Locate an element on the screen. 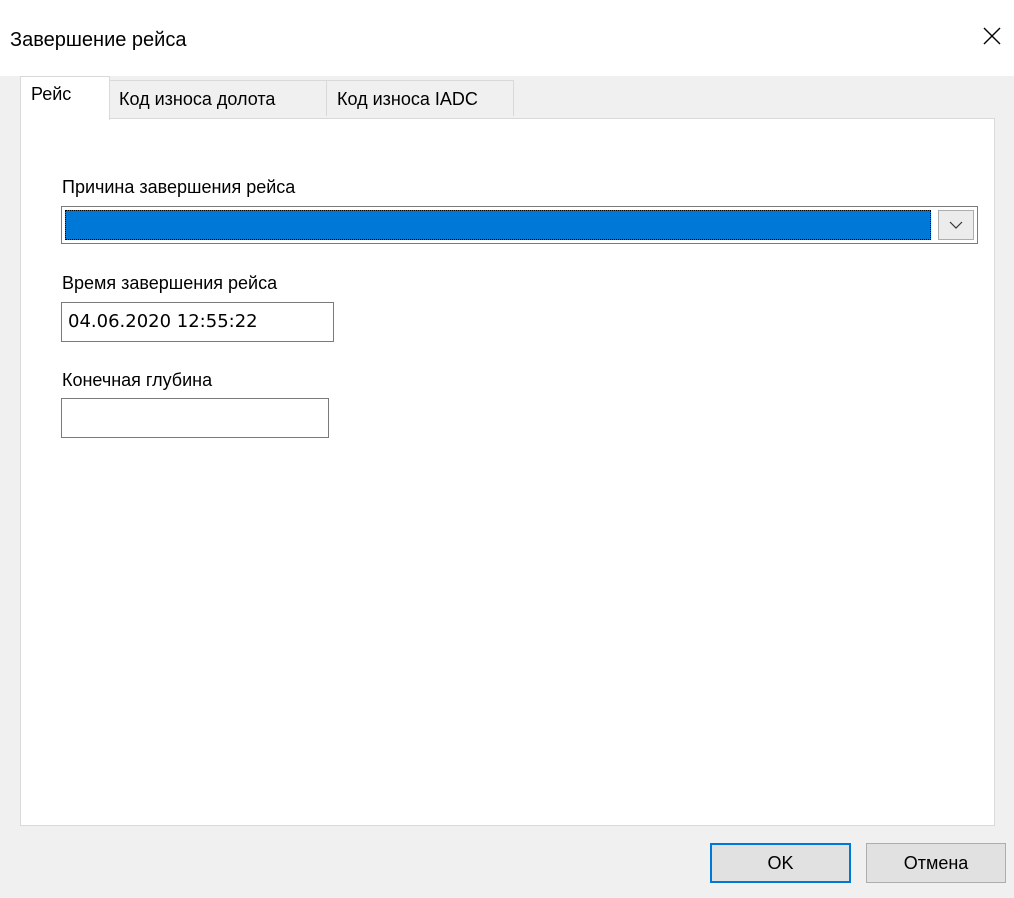 The image size is (1014, 898). chevron-down-icon is located at coordinates (956, 225).